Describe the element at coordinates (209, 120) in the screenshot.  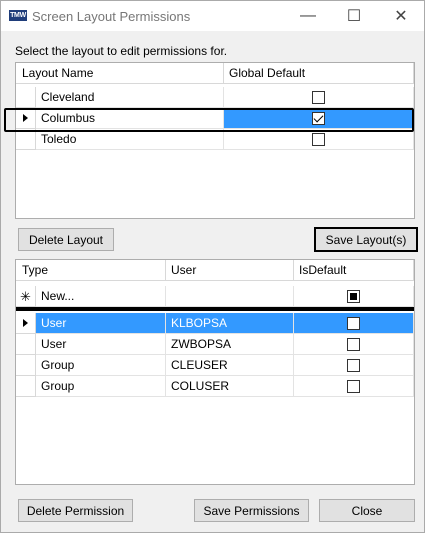
I see `focused-row-outline` at that location.